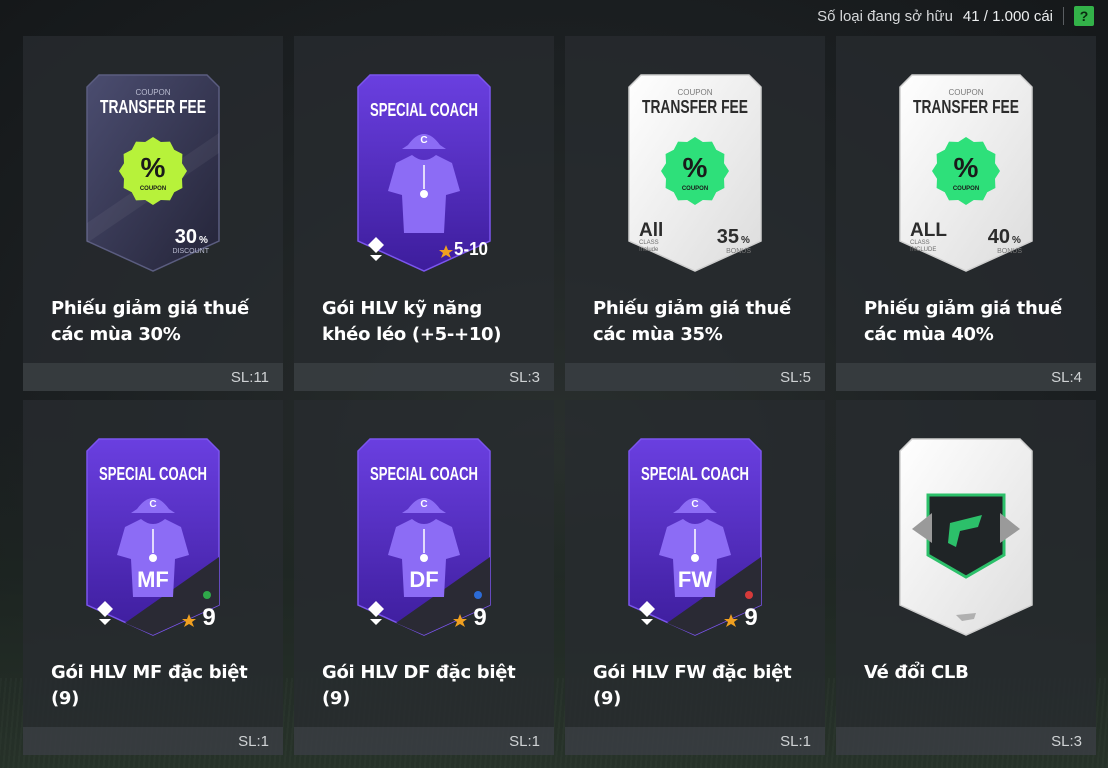 Image resolution: width=1108 pixels, height=768 pixels. Describe the element at coordinates (966, 537) in the screenshot. I see `item-artwork` at that location.